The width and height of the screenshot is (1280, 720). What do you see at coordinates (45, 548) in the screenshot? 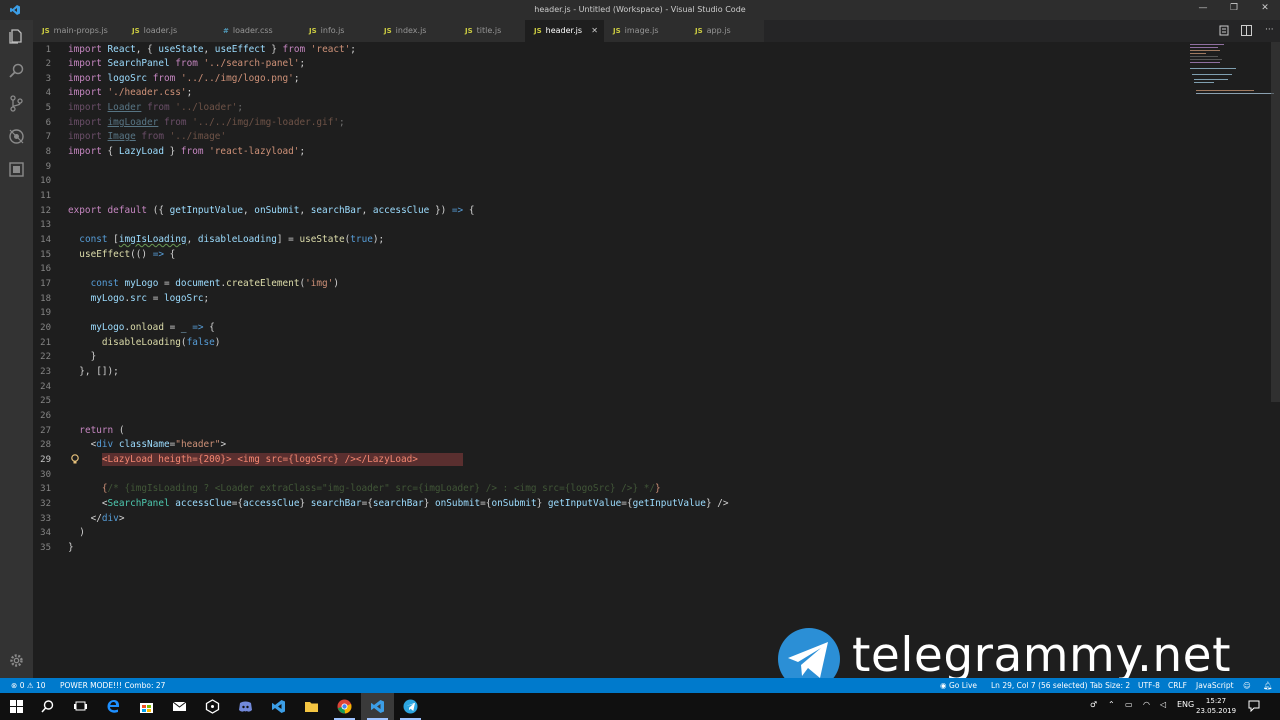
I see `line-number: 35` at bounding box center [45, 548].